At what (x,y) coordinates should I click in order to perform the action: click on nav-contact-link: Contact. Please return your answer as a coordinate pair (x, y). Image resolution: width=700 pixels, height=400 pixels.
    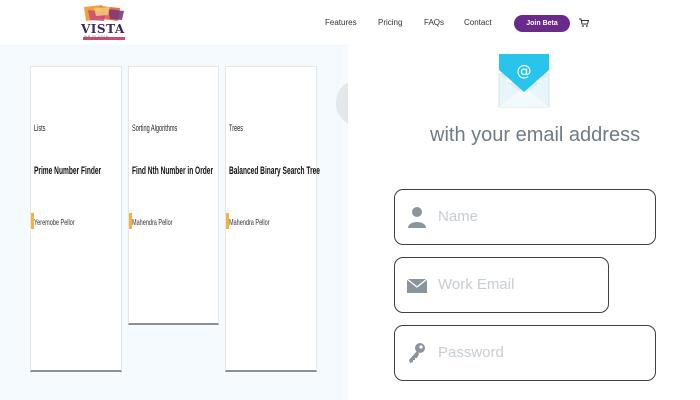
    Looking at the image, I should click on (478, 22).